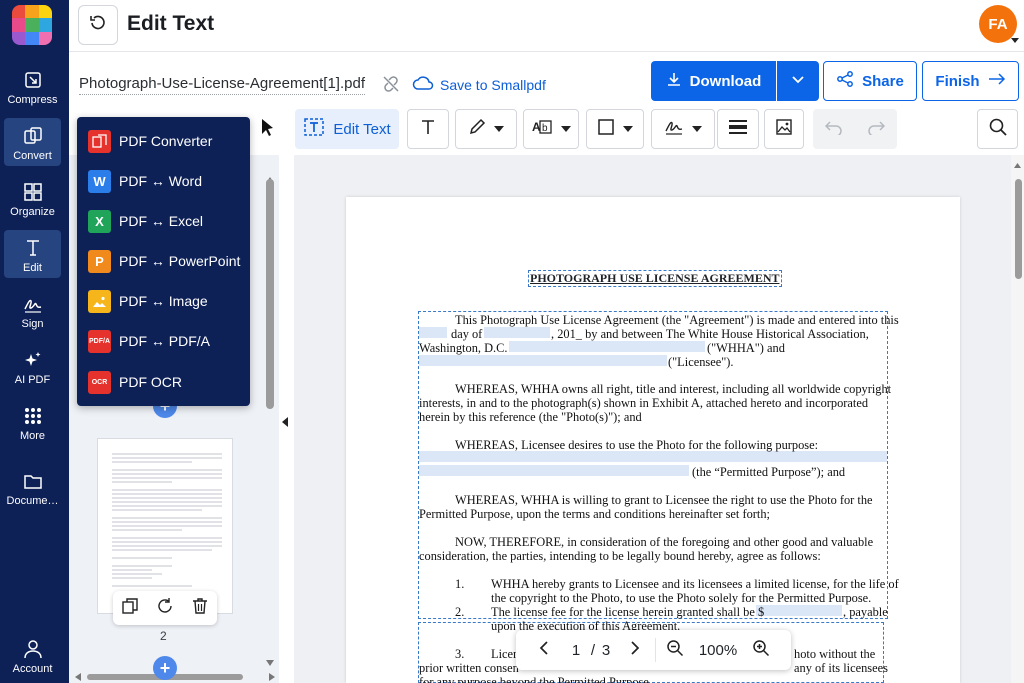  What do you see at coordinates (99, 382) in the screenshot?
I see `ocr-icon: OCR` at bounding box center [99, 382].